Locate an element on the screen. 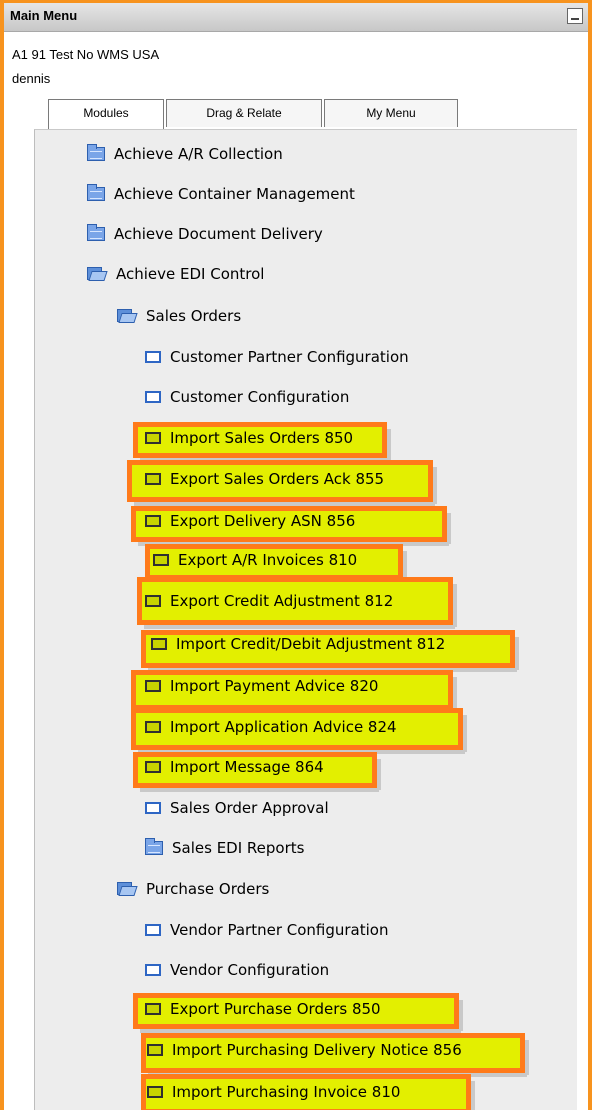 The width and height of the screenshot is (592, 1110). minimize-icon is located at coordinates (575, 16).